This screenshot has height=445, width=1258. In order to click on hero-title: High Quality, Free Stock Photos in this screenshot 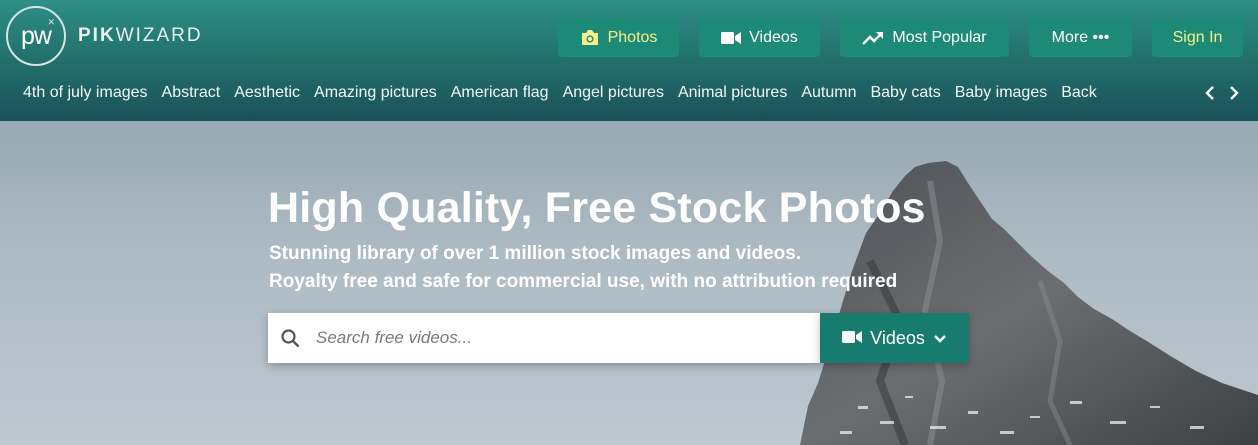, I will do `click(597, 208)`.